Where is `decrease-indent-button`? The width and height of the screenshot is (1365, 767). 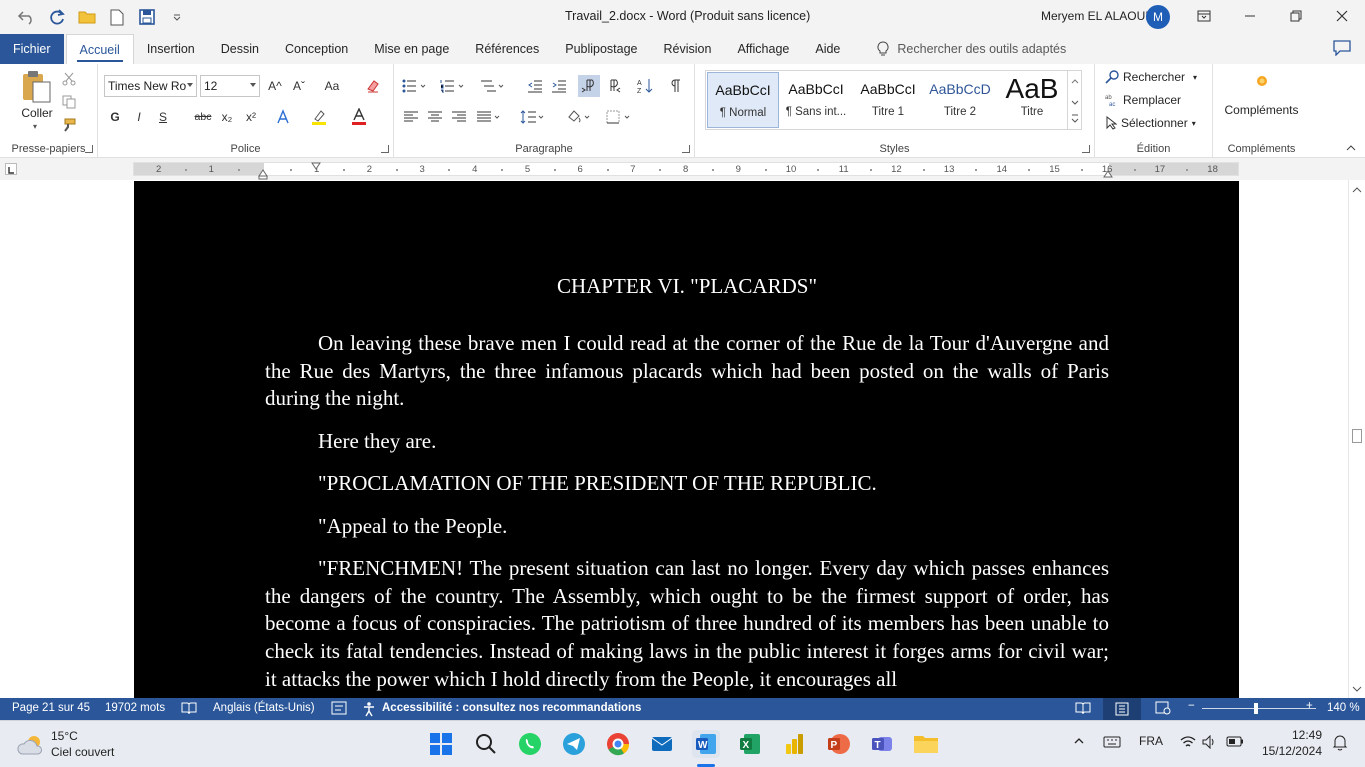
decrease-indent-button is located at coordinates (535, 86).